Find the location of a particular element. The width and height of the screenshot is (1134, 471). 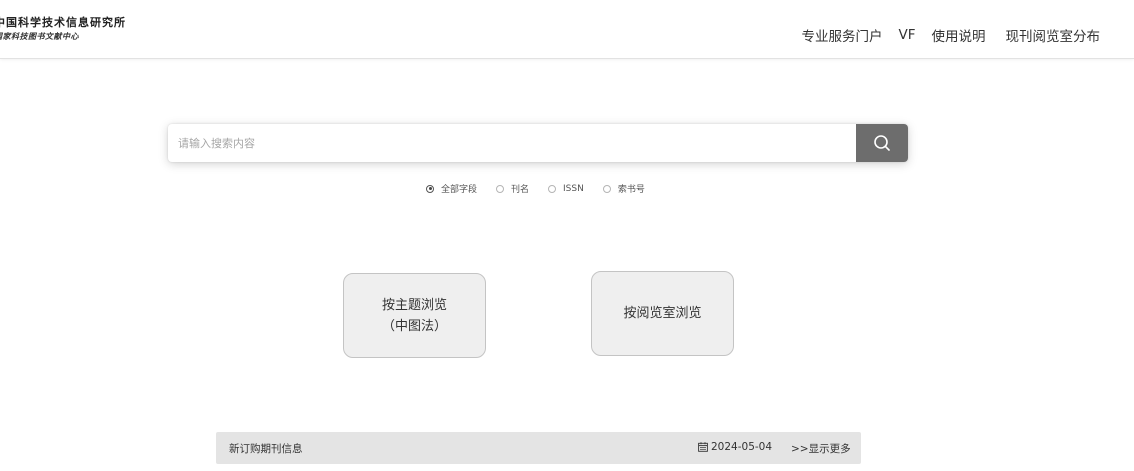

browse-by-reading-room-label: 按阅览室浏览 is located at coordinates (662, 313).